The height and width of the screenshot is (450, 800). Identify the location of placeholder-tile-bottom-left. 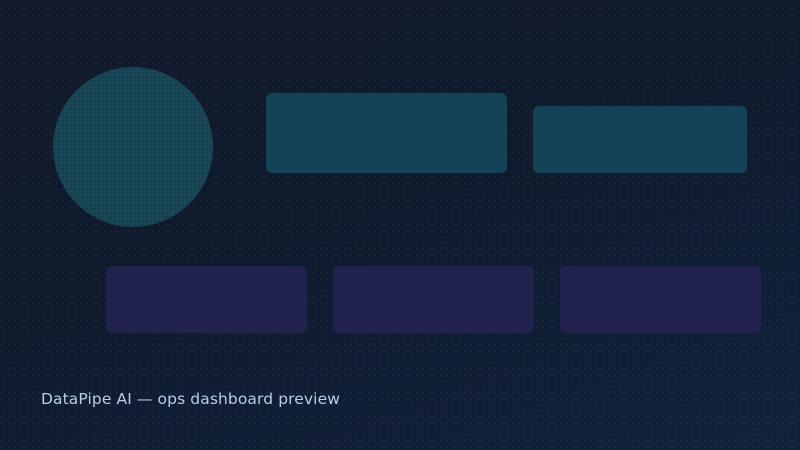
(206, 299).